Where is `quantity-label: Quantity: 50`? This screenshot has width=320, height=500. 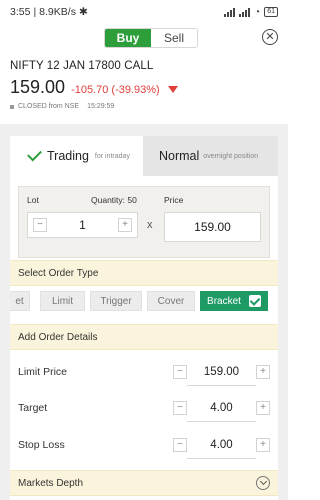 quantity-label: Quantity: 50 is located at coordinates (114, 200).